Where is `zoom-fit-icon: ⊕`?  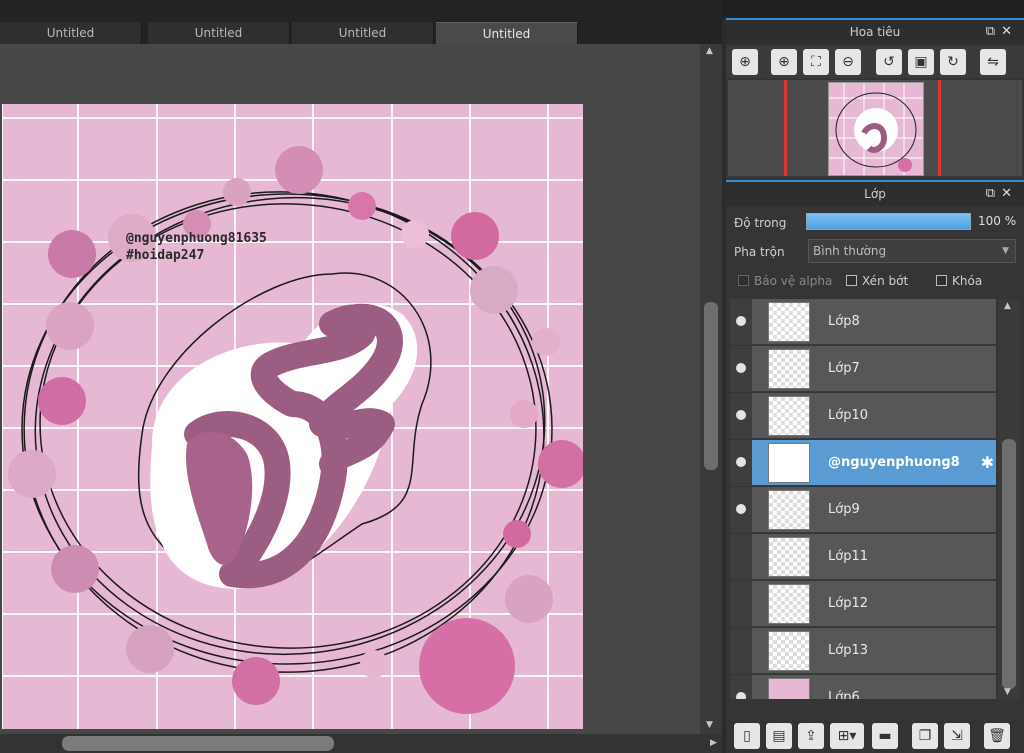 zoom-fit-icon: ⊕ is located at coordinates (745, 62).